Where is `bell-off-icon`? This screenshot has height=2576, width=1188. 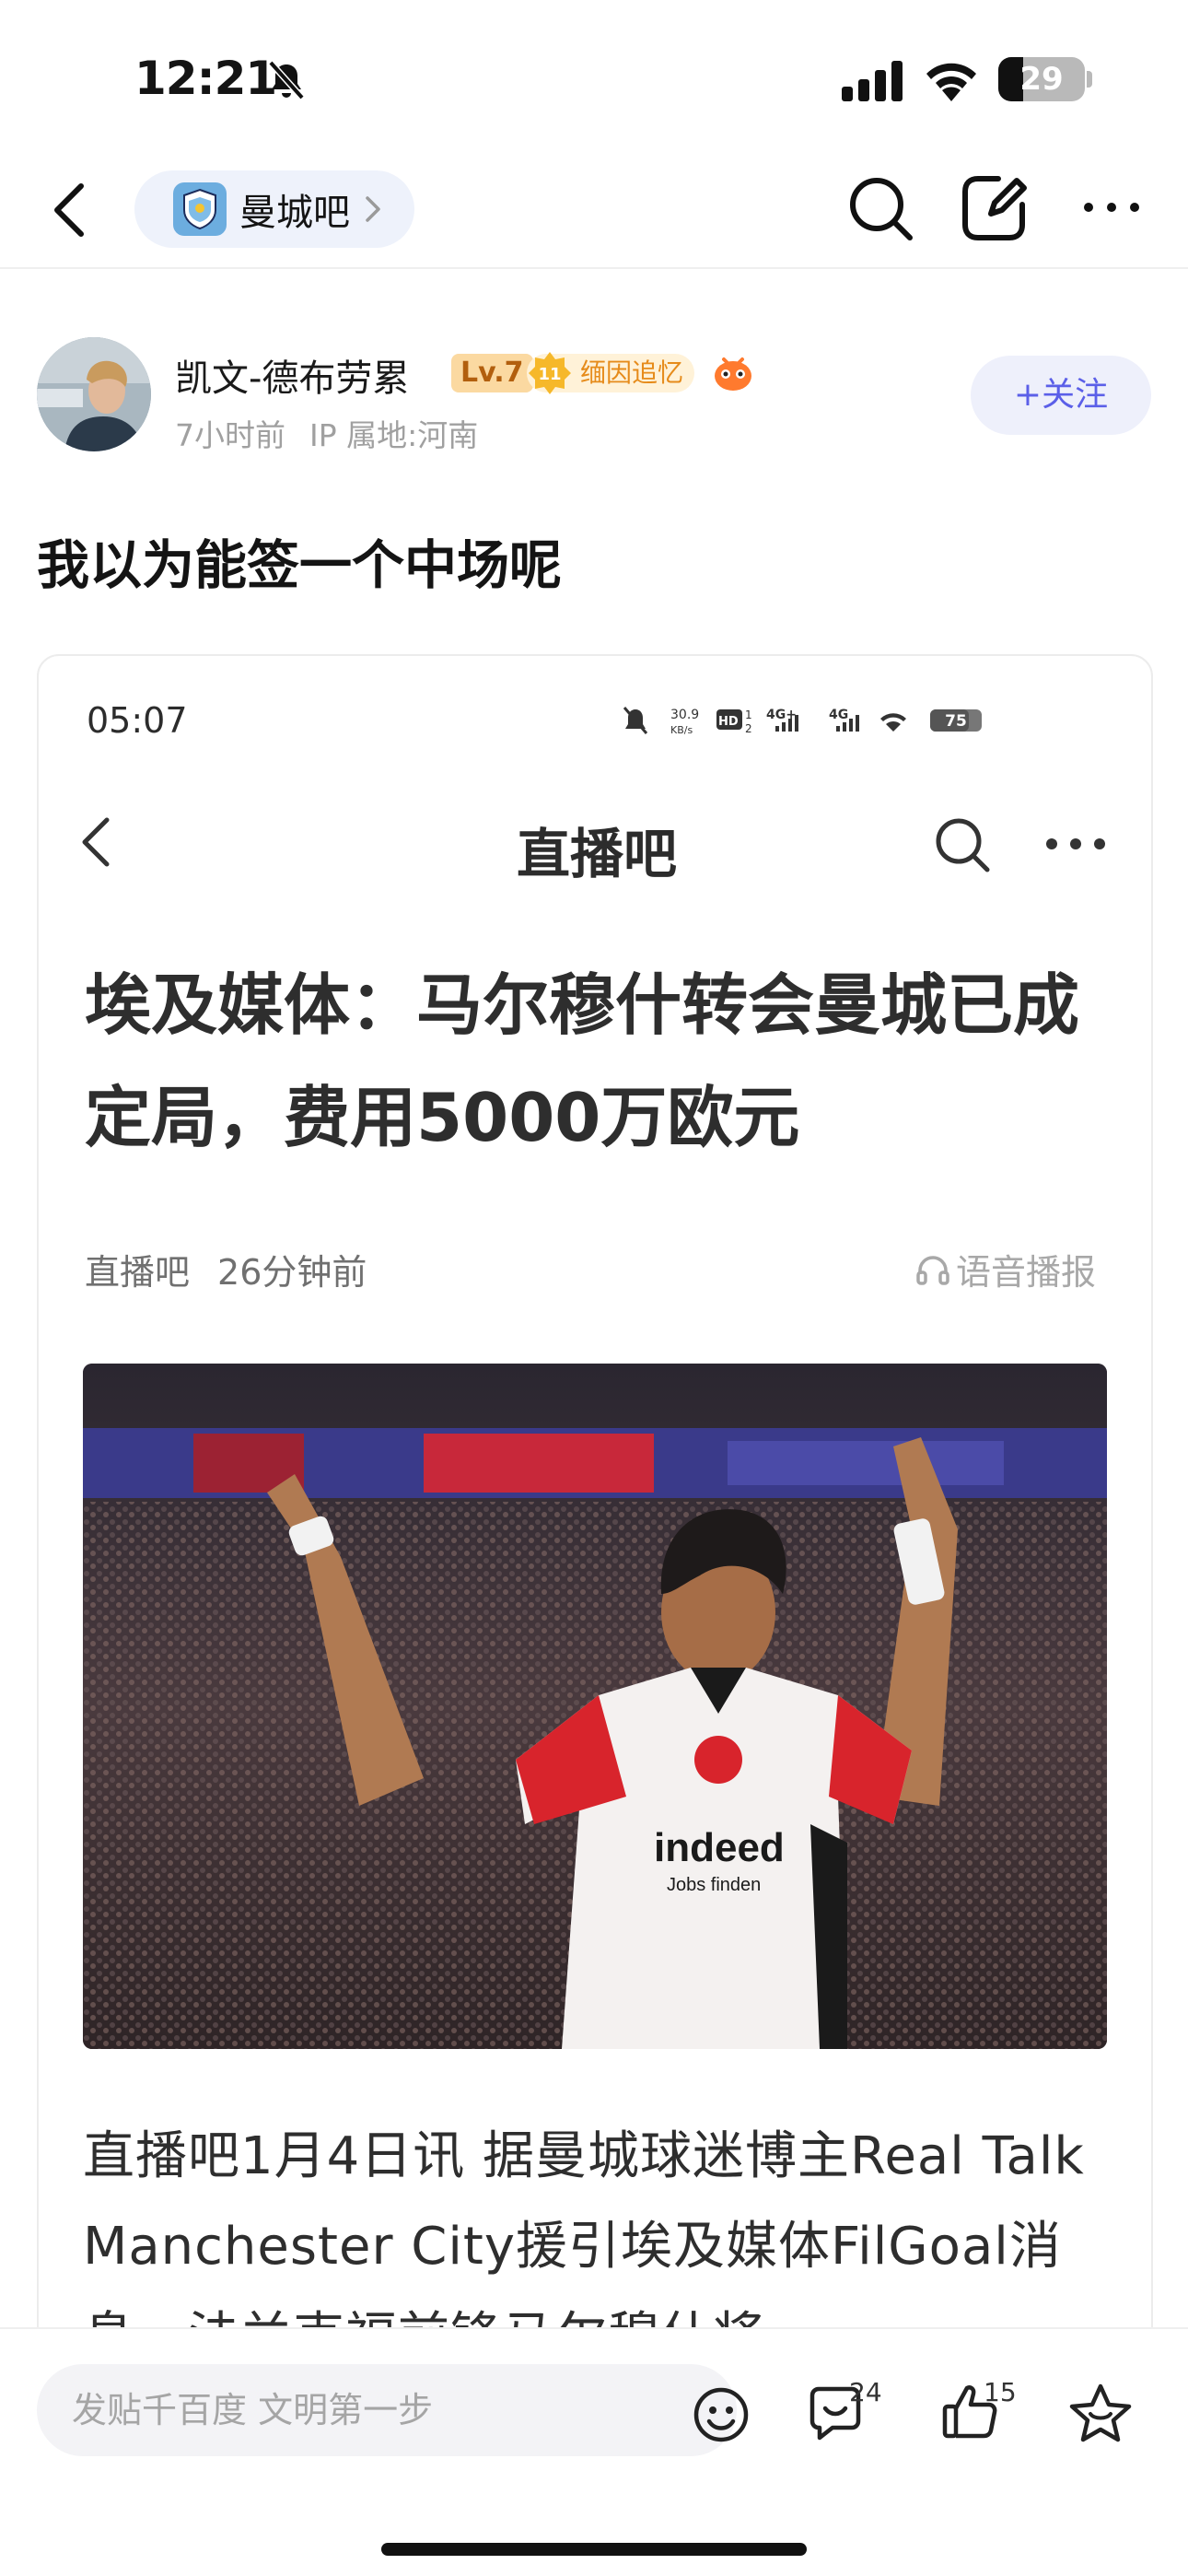 bell-off-icon is located at coordinates (286, 80).